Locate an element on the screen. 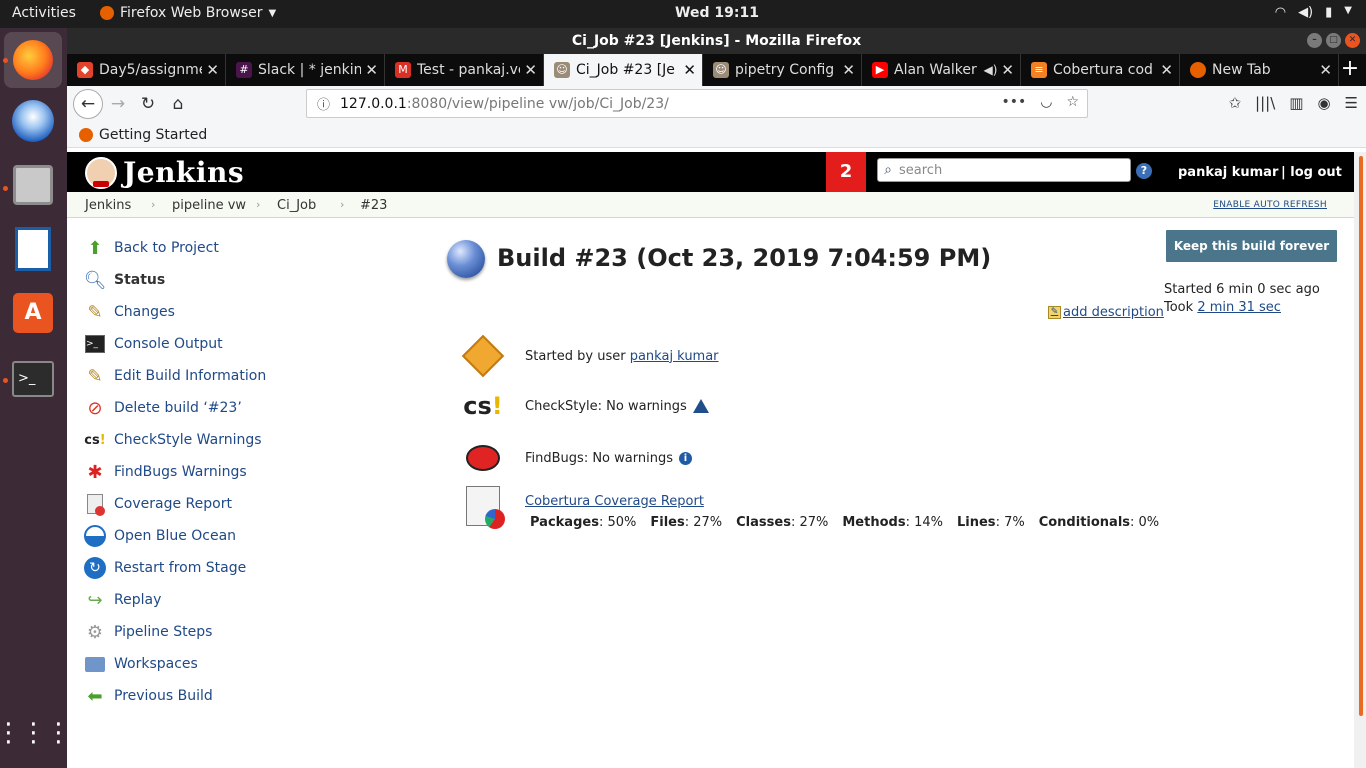  breadcrumb-ci-job: Ci_Job is located at coordinates (296, 205).